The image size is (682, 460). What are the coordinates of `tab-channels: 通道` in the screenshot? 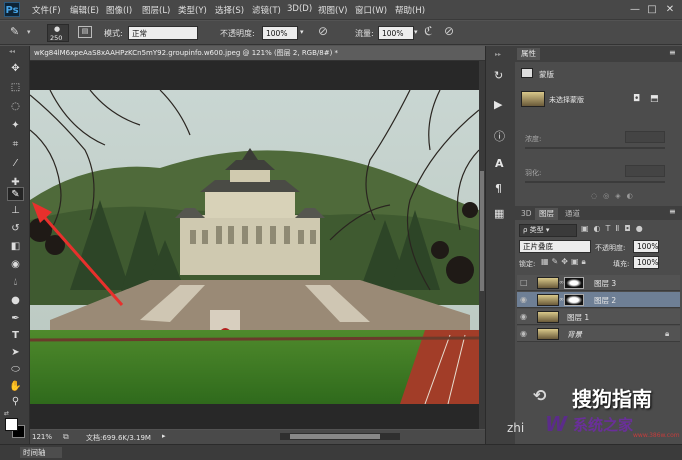 It's located at (572, 214).